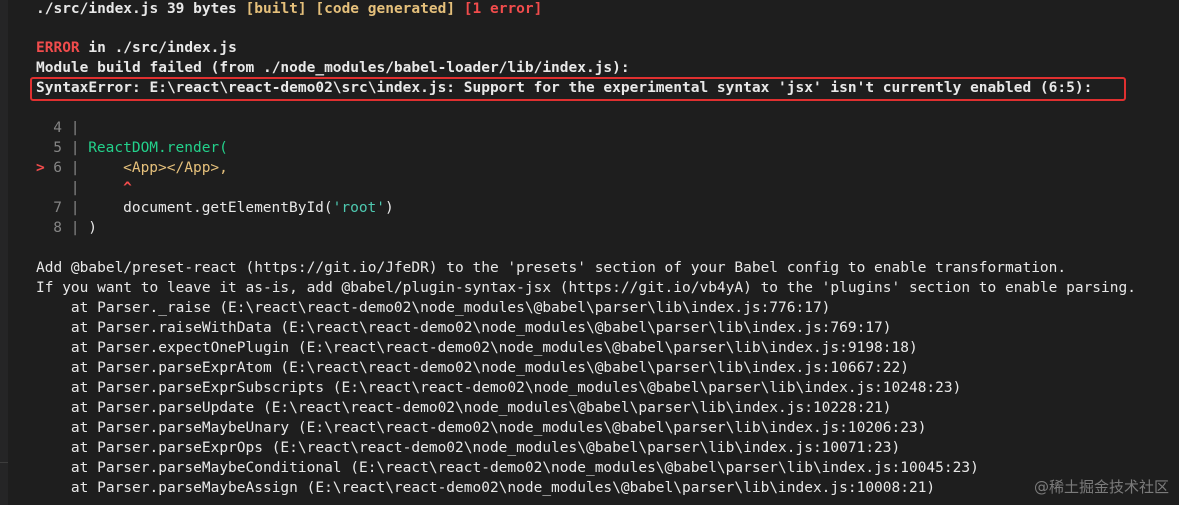  Describe the element at coordinates (1101, 487) in the screenshot. I see `watermark: @稀土掘金技术社区` at that location.